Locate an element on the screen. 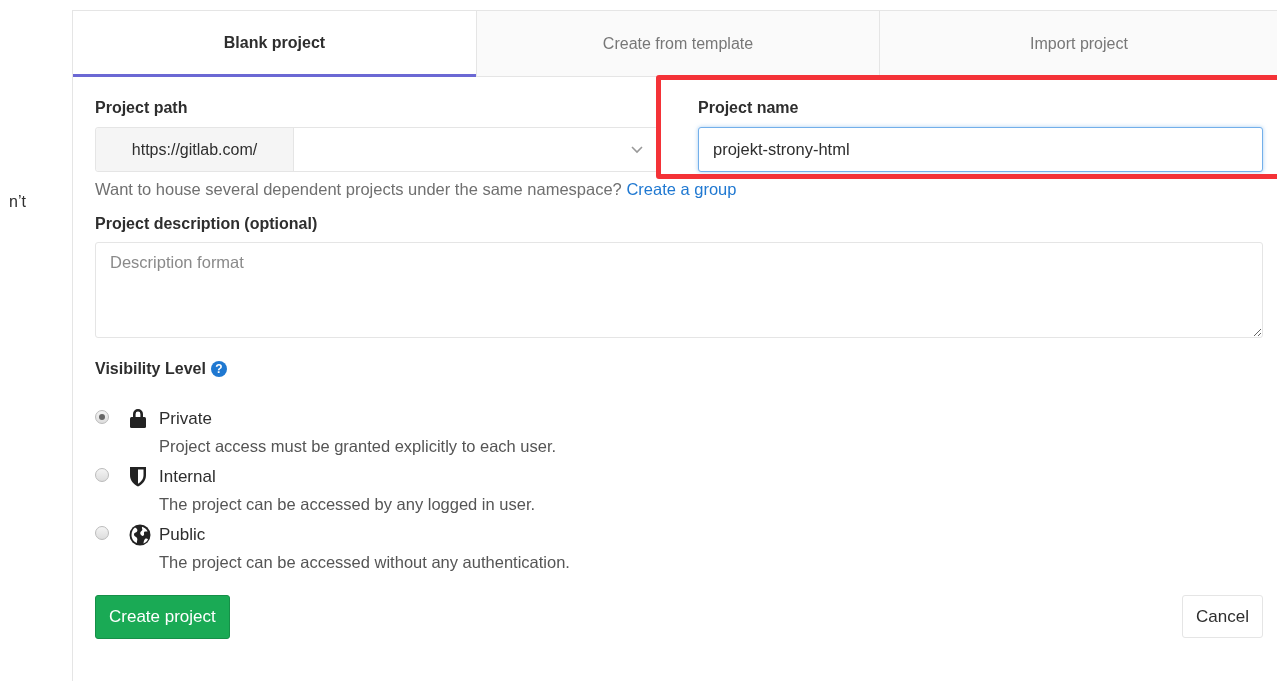 Image resolution: width=1277 pixels, height=681 pixels. tab: Import project is located at coordinates (1078, 44).